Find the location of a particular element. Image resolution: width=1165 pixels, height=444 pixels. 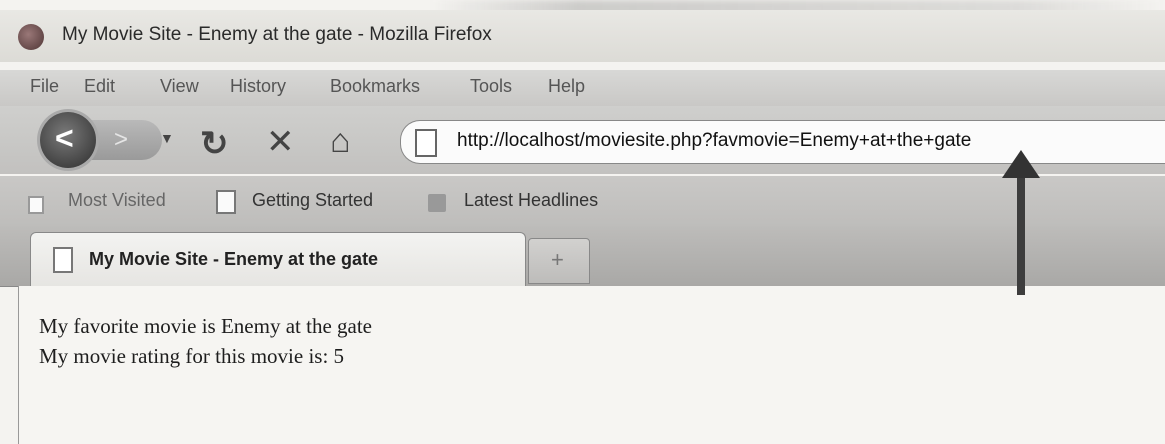

rss-icon is located at coordinates (437, 203).